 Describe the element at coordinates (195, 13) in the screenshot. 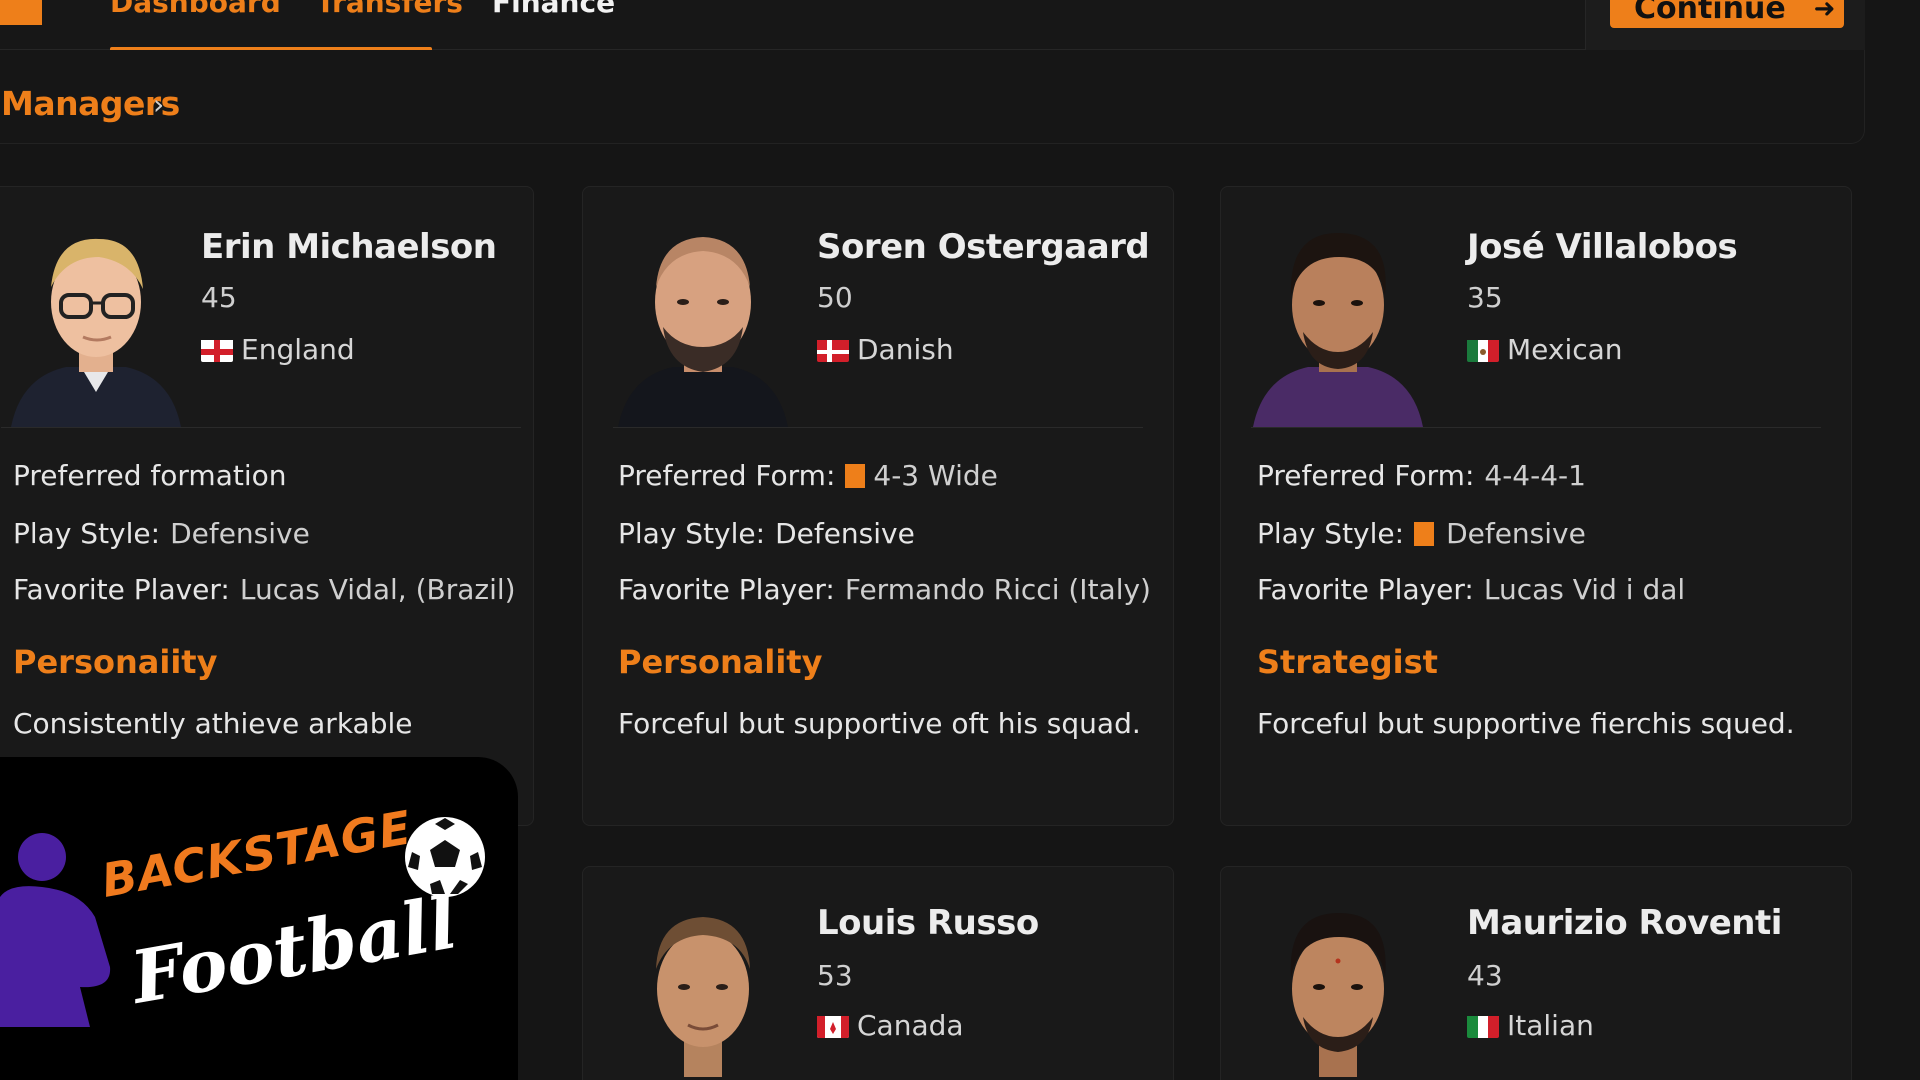

I see `tab-dashboard: Dashboard` at that location.